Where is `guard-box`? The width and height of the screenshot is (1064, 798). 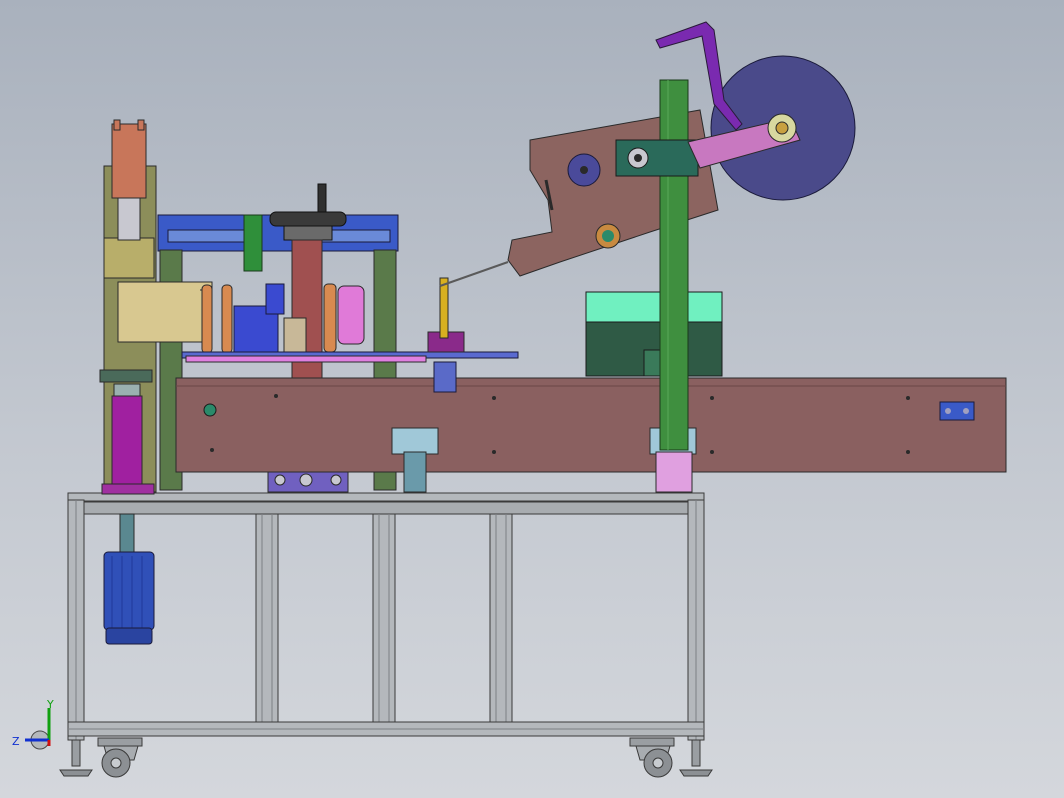 guard-box is located at coordinates (654, 334).